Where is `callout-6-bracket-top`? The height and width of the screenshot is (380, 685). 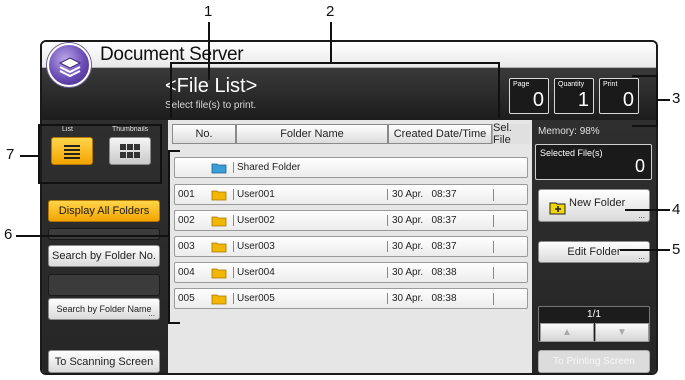 callout-6-bracket-top is located at coordinates (174, 151).